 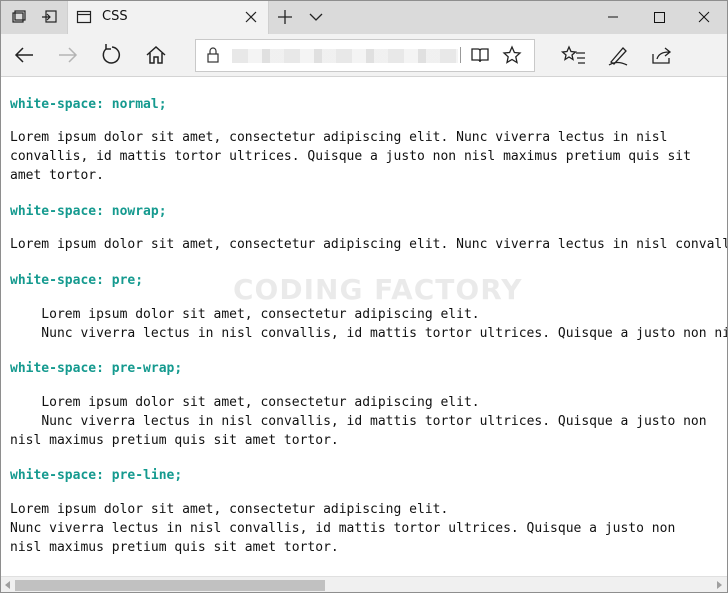 What do you see at coordinates (460, 55) in the screenshot?
I see `address-divider` at bounding box center [460, 55].